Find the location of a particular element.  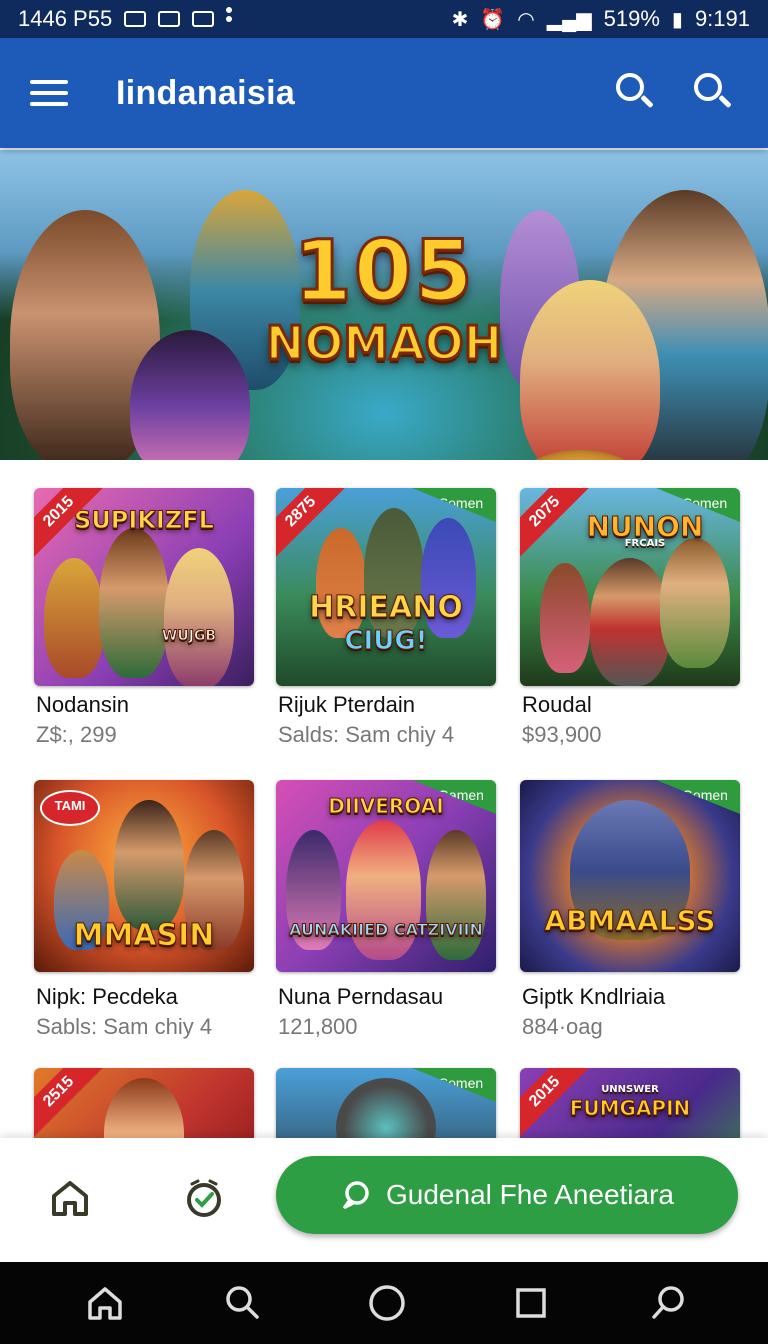

circle-home-icon-svg is located at coordinates (387, 1303).